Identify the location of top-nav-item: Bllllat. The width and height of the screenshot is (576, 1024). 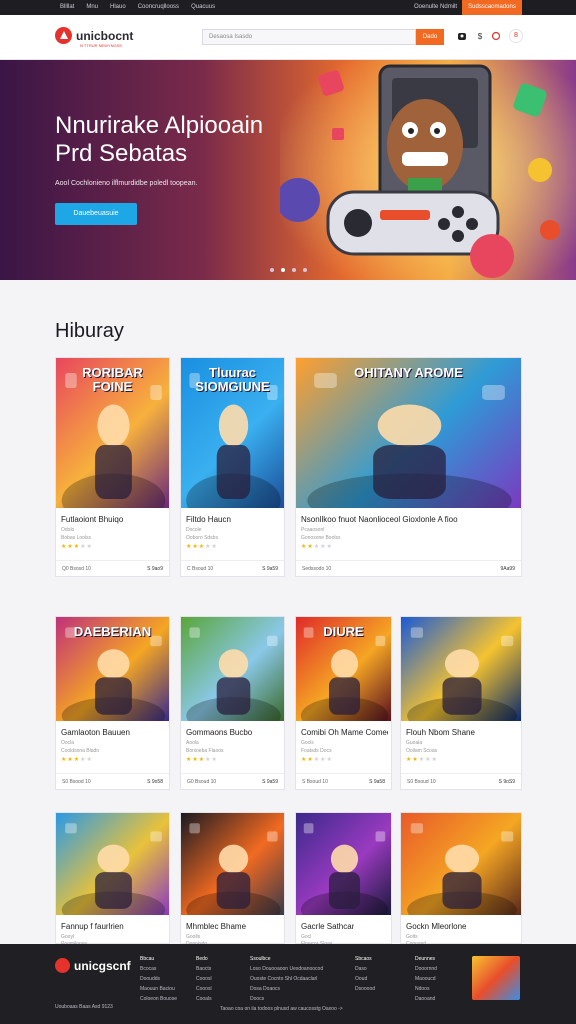
(67, 7).